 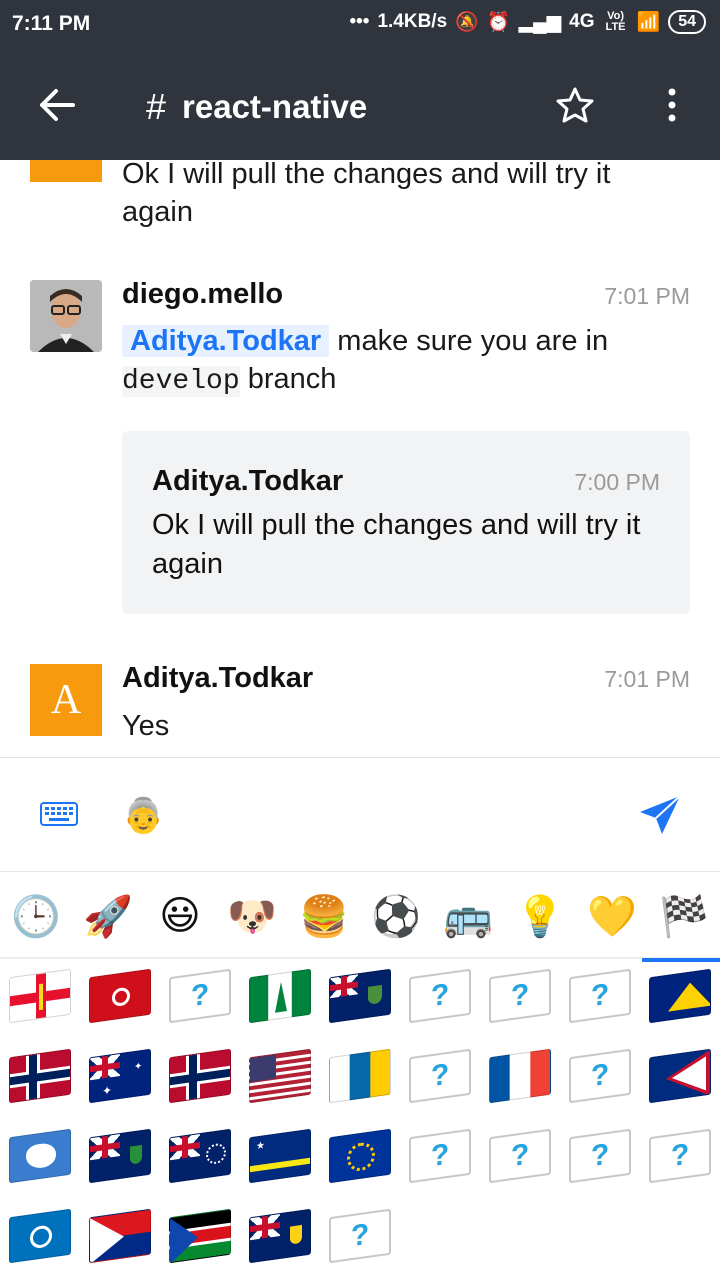 I want to click on svalbard-flag-icon, so click(x=200, y=1076).